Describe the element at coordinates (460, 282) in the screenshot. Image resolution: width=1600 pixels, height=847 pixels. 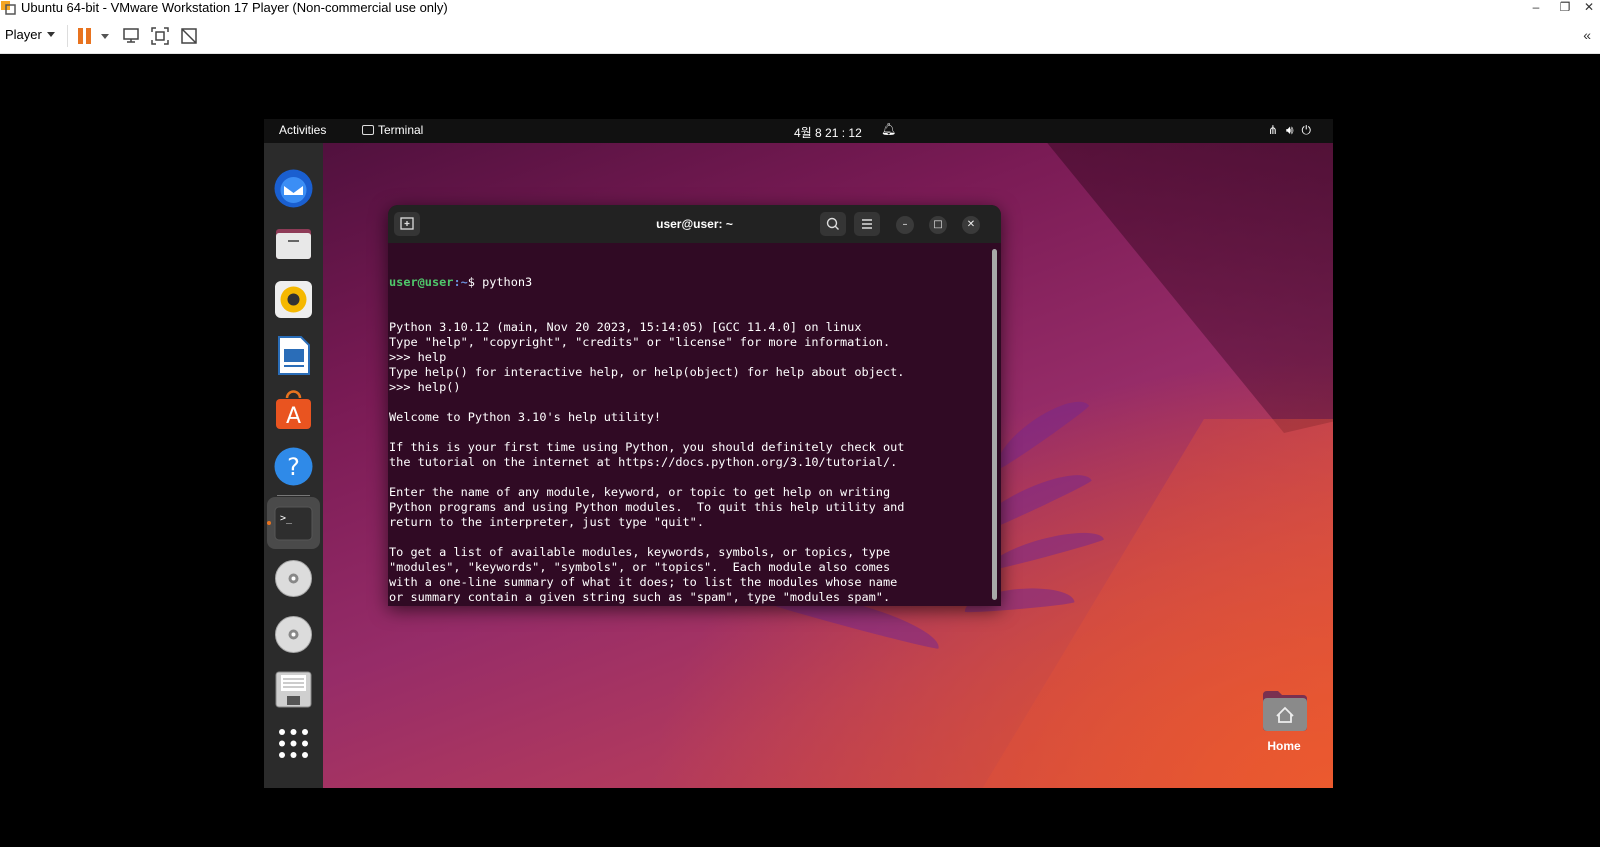
I see `prompt-path: :~` at that location.